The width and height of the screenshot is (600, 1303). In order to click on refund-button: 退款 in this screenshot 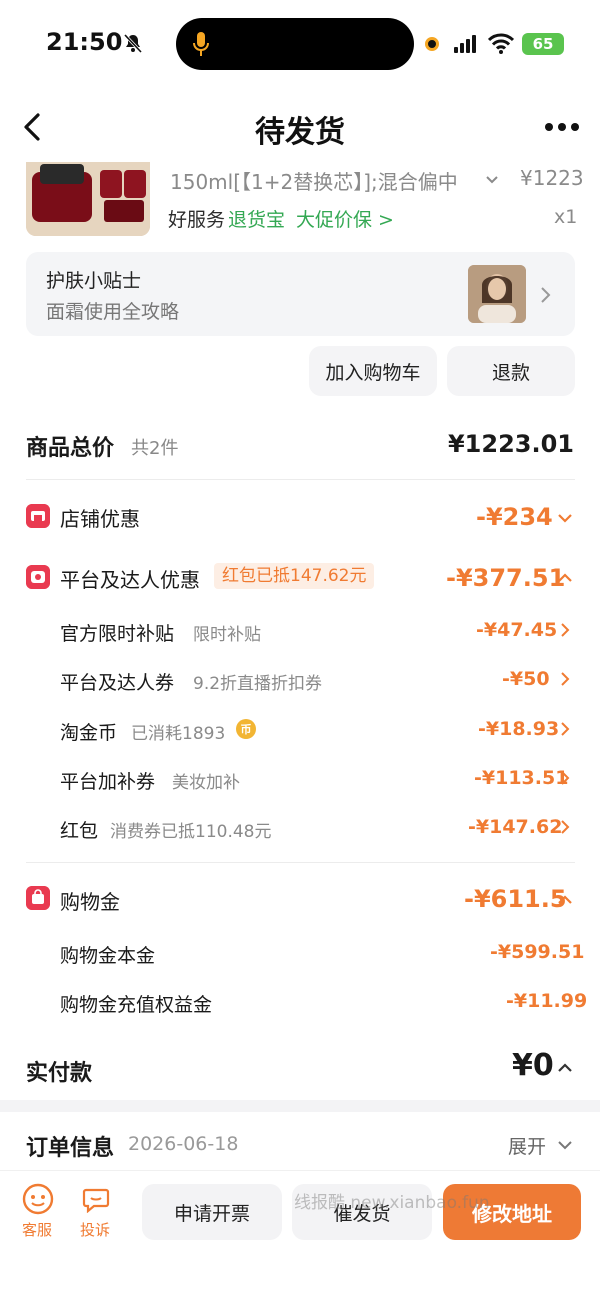, I will do `click(511, 371)`.